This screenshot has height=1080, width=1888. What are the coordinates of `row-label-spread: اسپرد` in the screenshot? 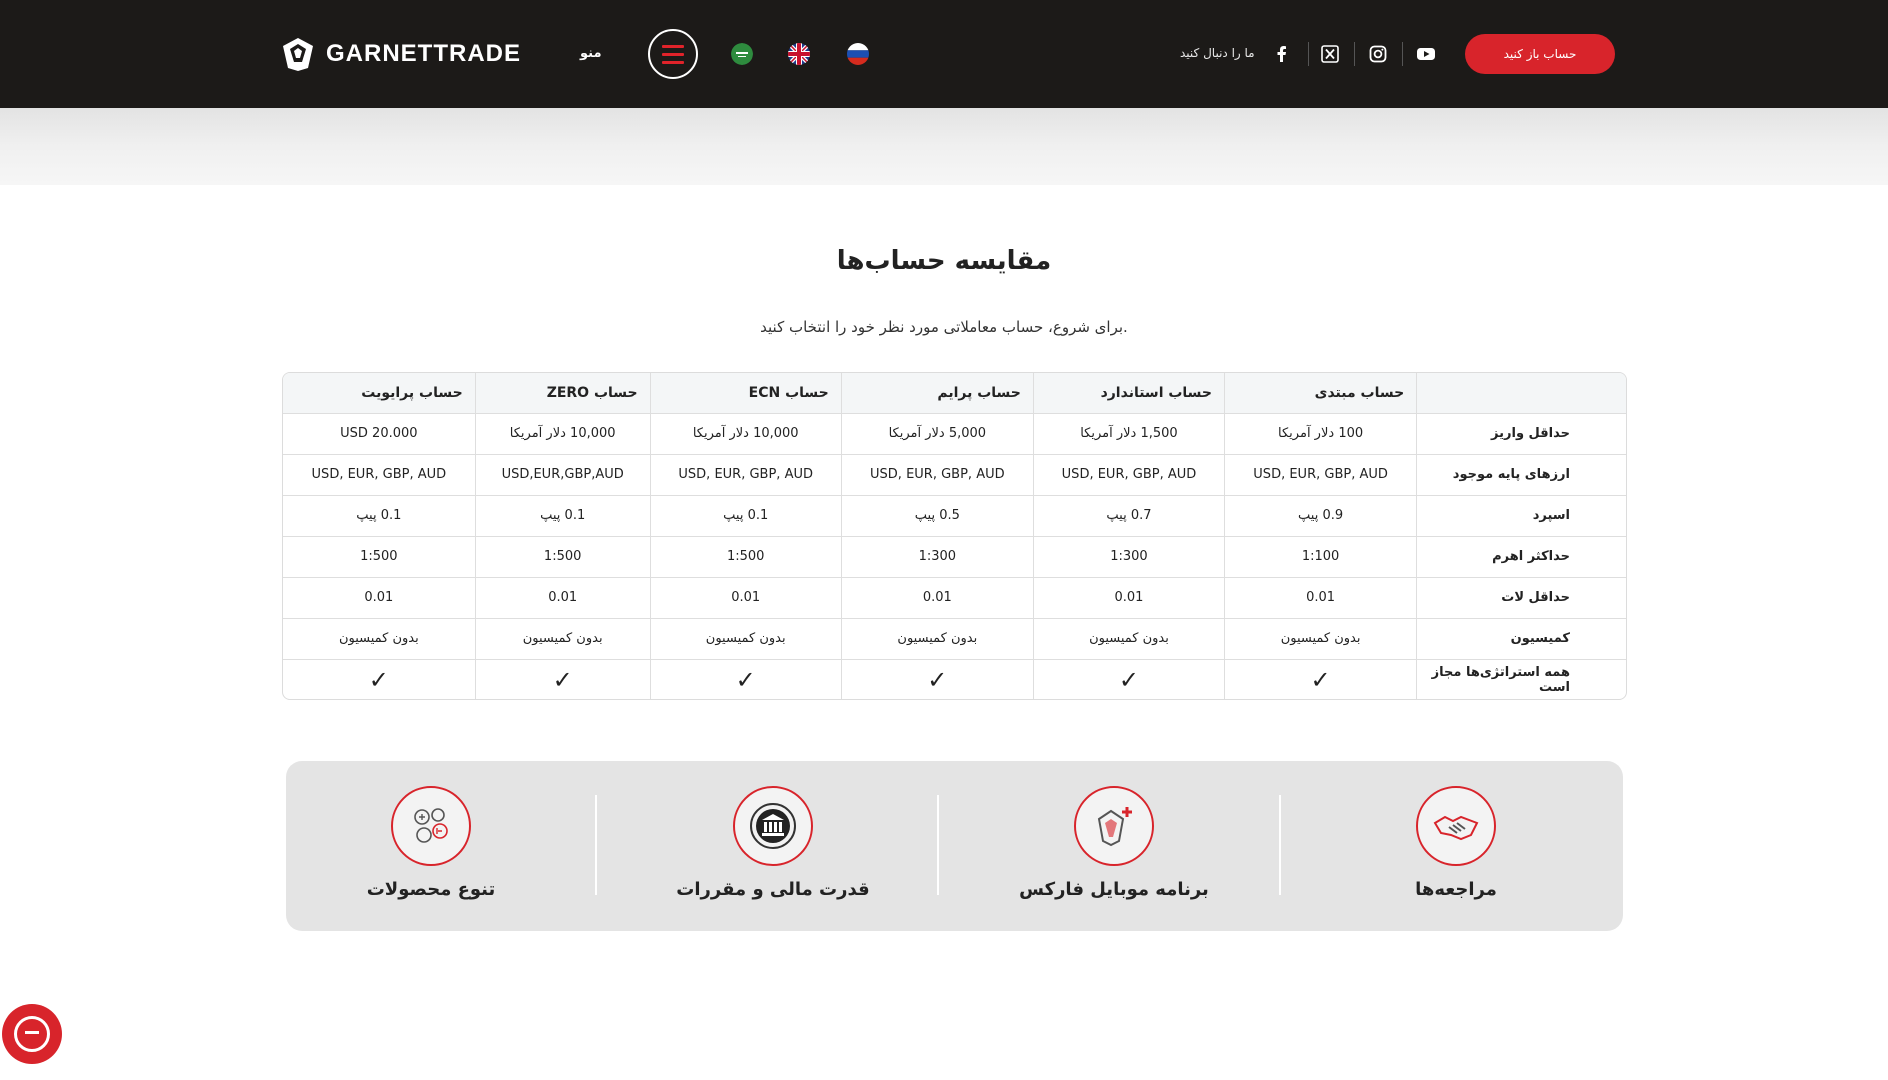 It's located at (1521, 516).